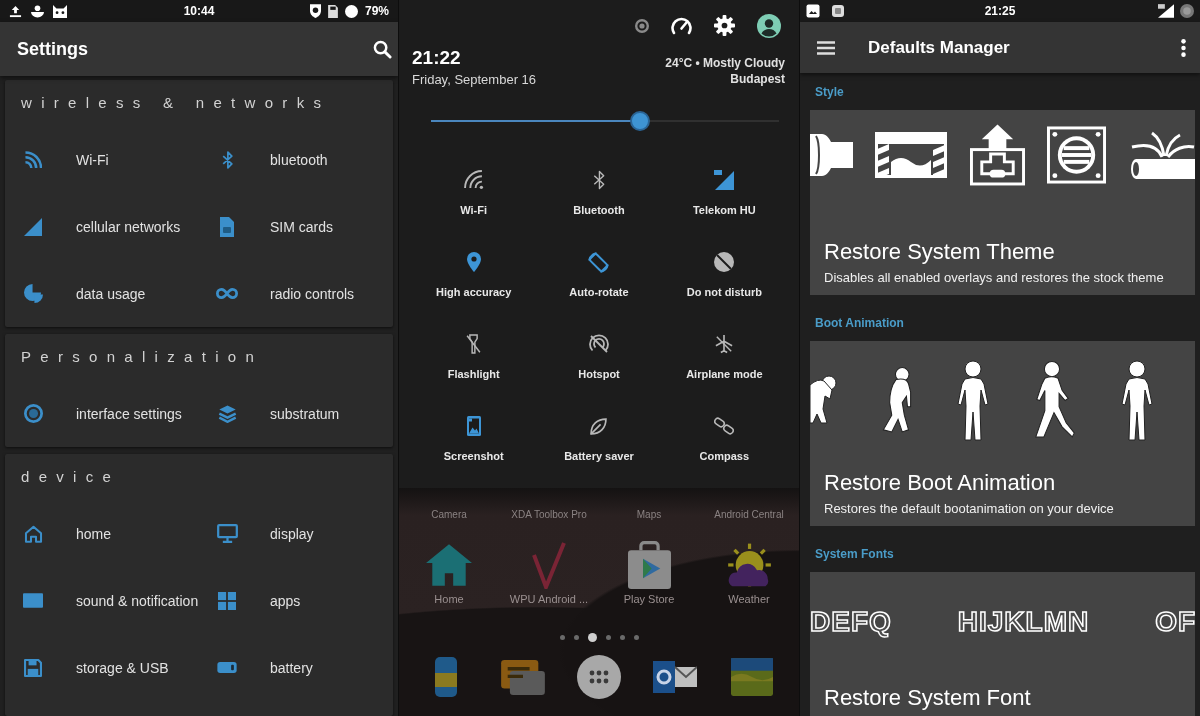 The width and height of the screenshot is (1200, 716). What do you see at coordinates (1055, 400) in the screenshot?
I see `walking-figure-icon` at bounding box center [1055, 400].